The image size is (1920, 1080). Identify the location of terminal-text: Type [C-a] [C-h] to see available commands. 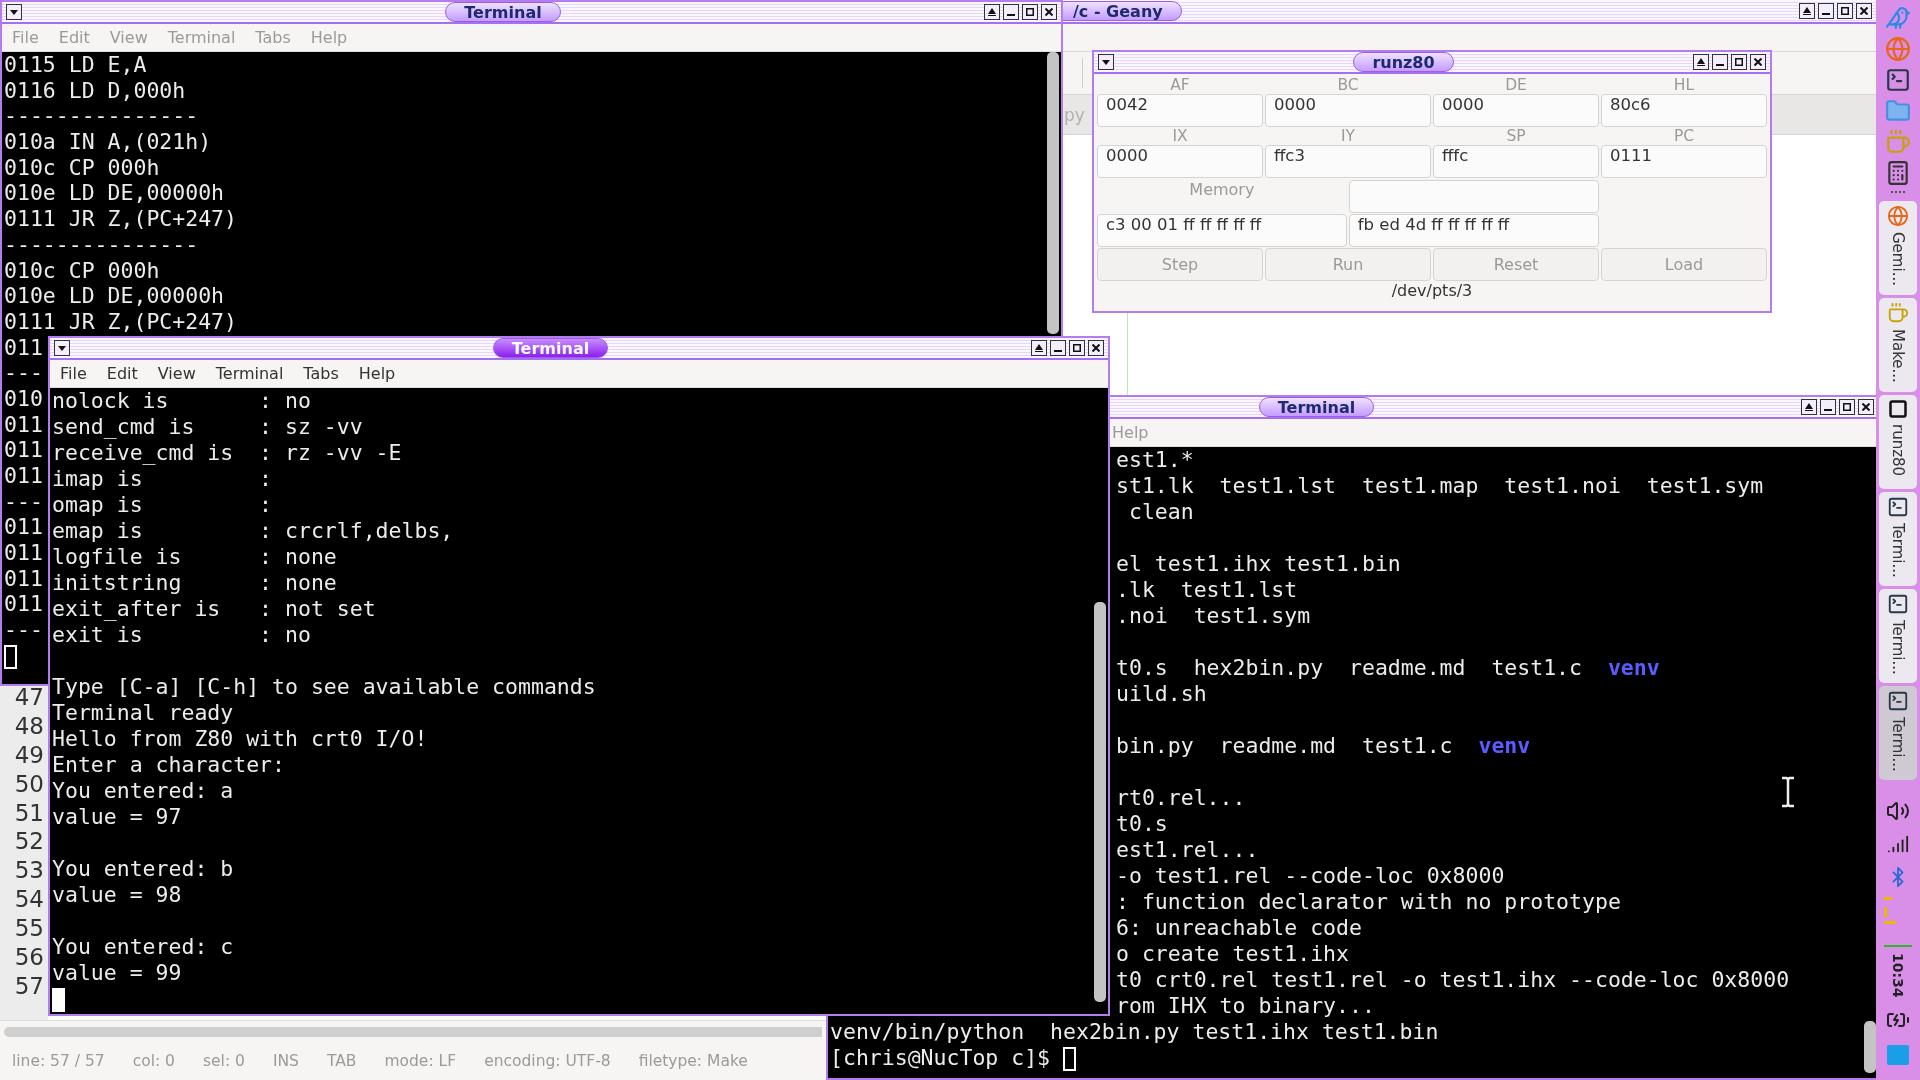
(324, 686).